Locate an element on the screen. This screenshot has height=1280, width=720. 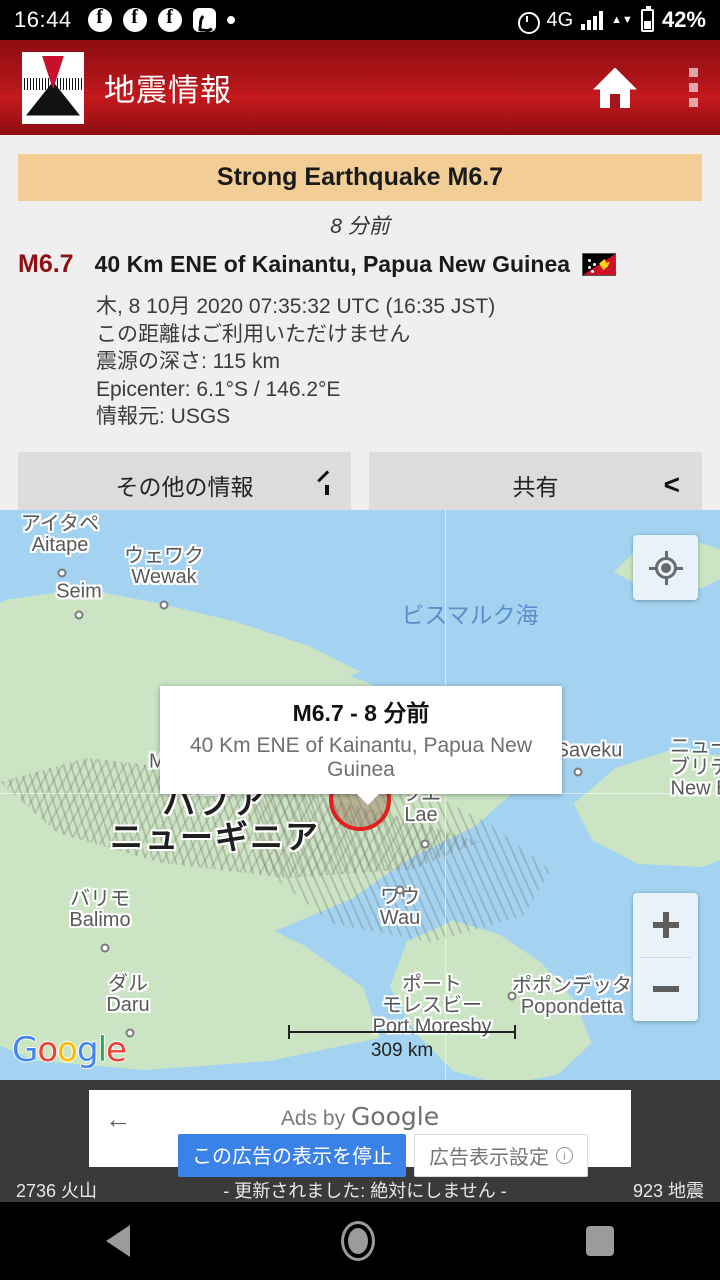
app-title: 地震情報 is located at coordinates (168, 90).